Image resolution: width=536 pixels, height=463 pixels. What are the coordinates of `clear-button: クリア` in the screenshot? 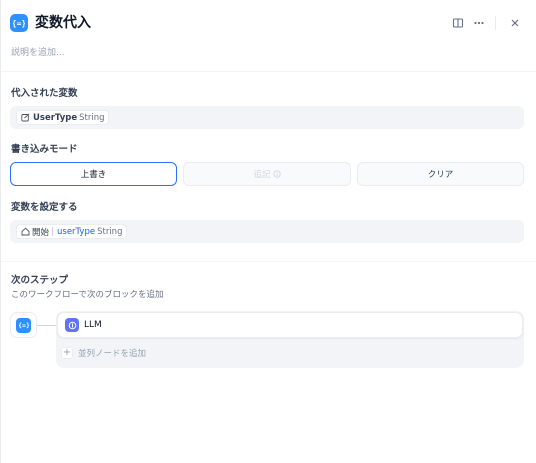 It's located at (440, 174).